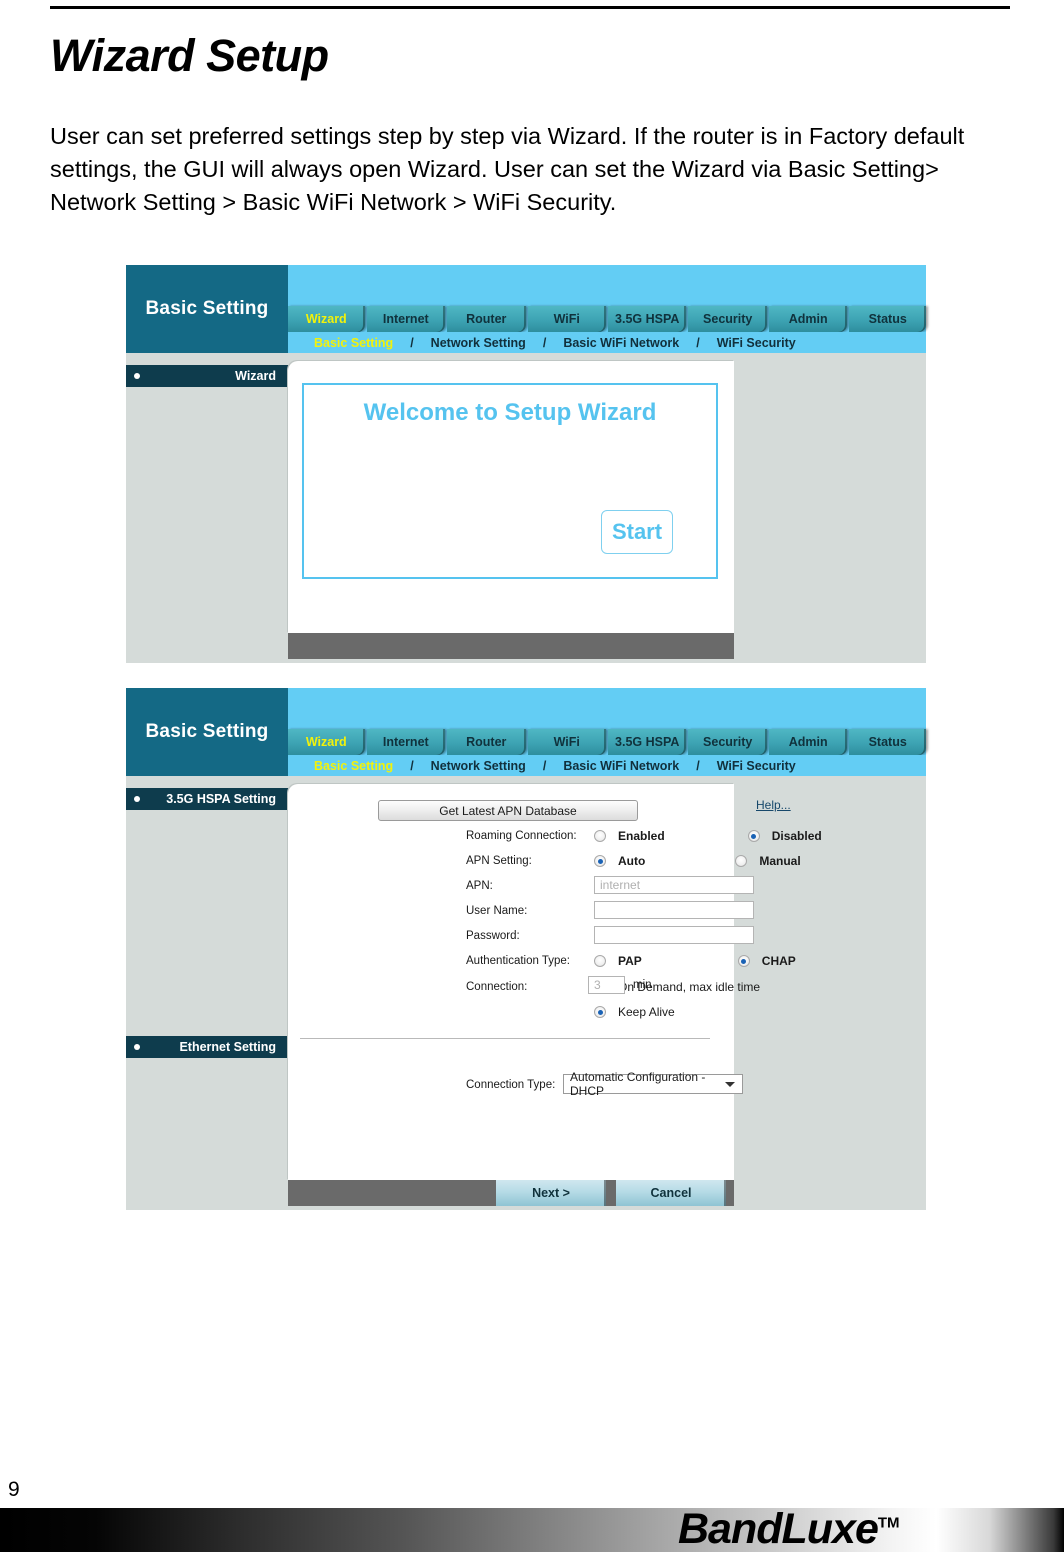  Describe the element at coordinates (600, 861) in the screenshot. I see `apn-auto-radio` at that location.